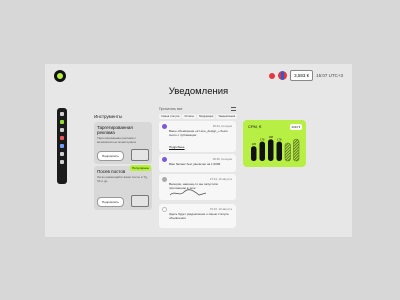 The image size is (400, 300). What do you see at coordinates (220, 179) in the screenshot?
I see `notification-date: 27:44, 10 августа` at bounding box center [220, 179].